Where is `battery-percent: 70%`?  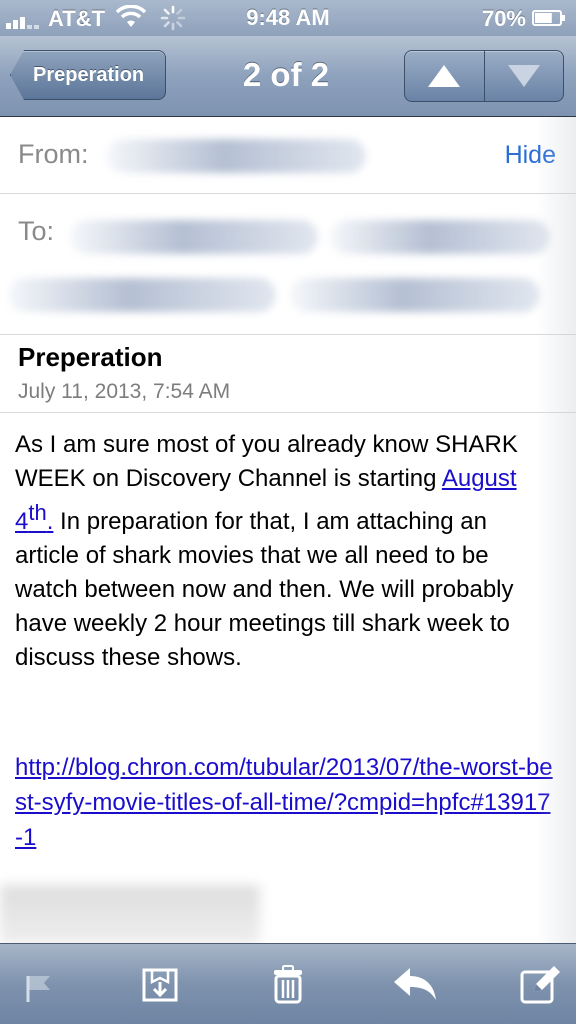 battery-percent: 70% is located at coordinates (503, 18).